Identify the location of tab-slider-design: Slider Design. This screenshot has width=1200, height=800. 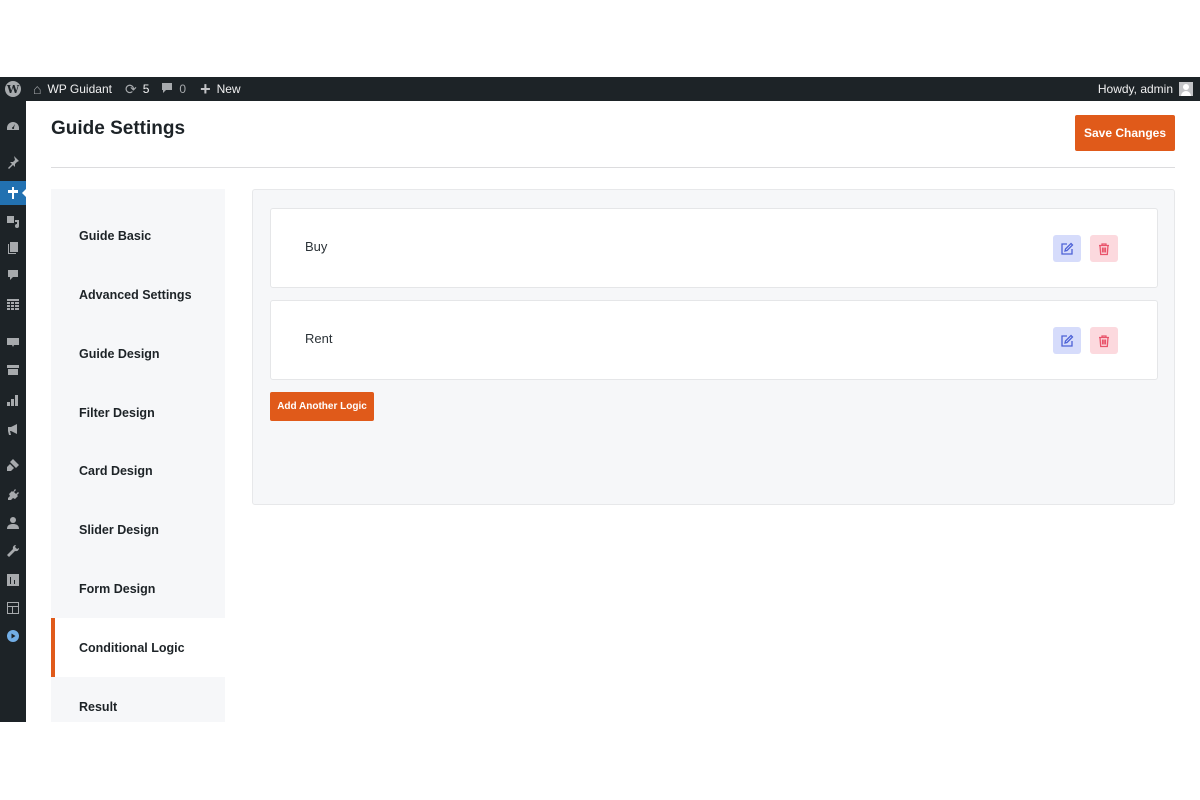
(138, 529).